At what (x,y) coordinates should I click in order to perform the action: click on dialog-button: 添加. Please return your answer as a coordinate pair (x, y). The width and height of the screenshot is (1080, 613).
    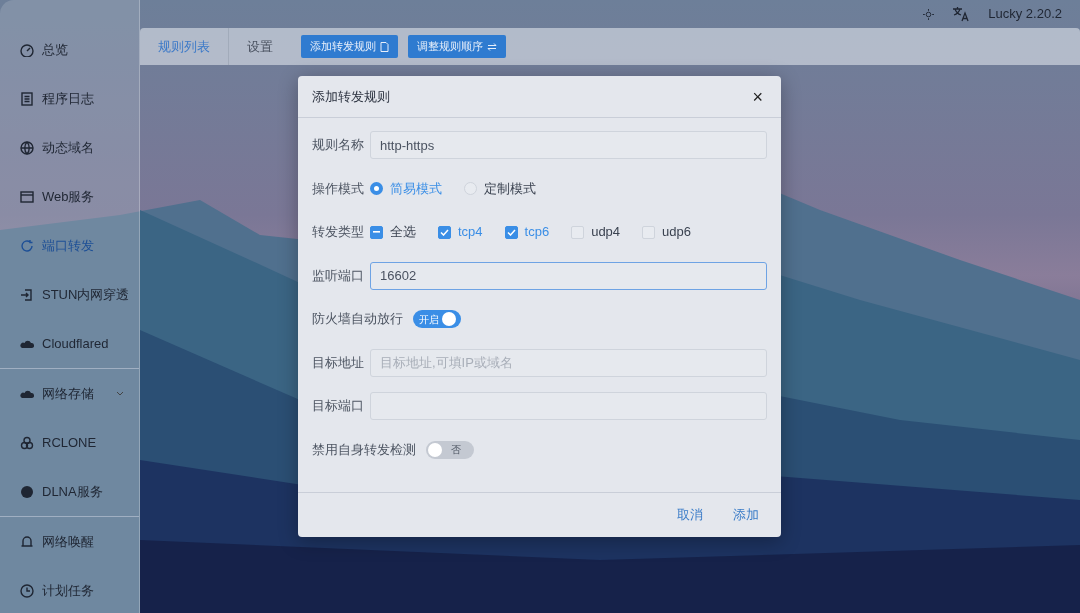
    Looking at the image, I should click on (746, 515).